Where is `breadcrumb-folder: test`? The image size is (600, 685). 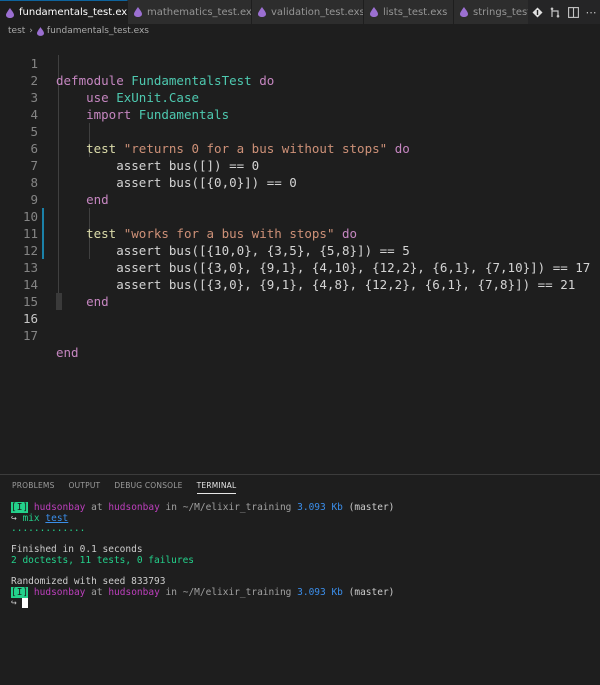 breadcrumb-folder: test is located at coordinates (16, 31).